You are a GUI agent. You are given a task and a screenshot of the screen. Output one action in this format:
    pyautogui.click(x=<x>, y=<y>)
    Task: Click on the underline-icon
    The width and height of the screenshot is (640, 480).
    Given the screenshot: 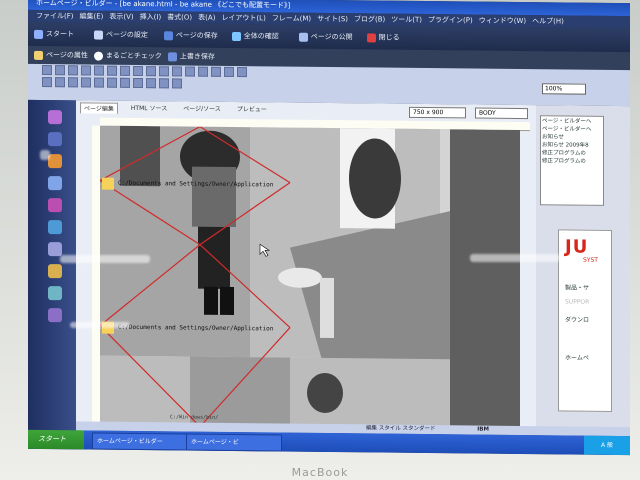 What is the action you would take?
    pyautogui.click(x=73, y=82)
    